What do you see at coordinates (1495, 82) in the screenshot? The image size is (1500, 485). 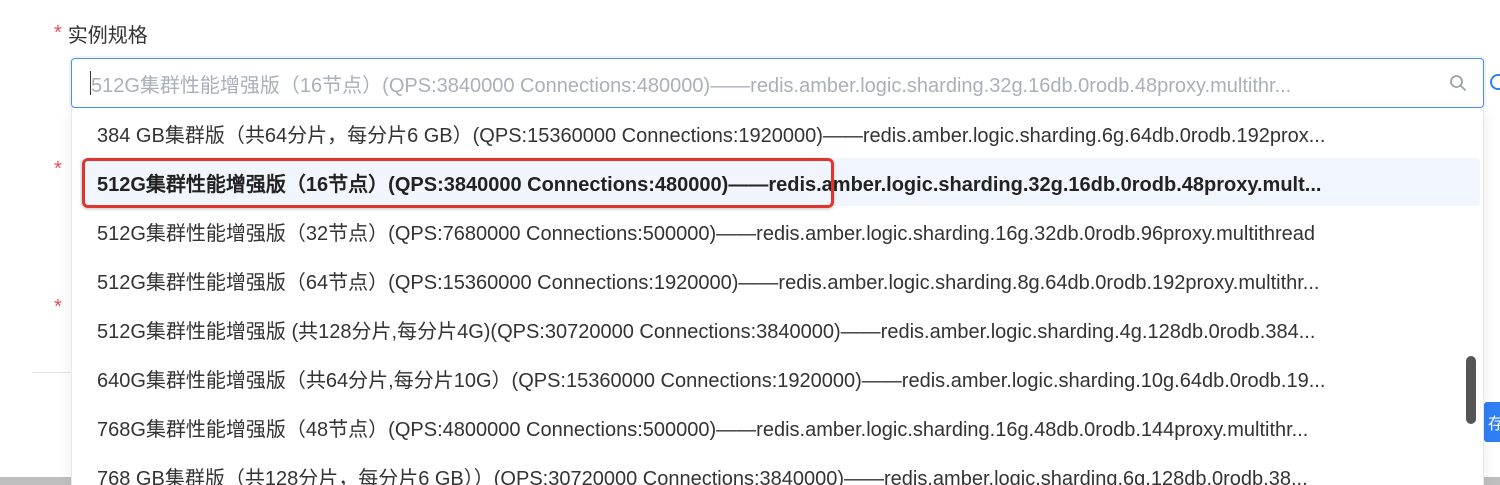 I see `side-control-partial` at bounding box center [1495, 82].